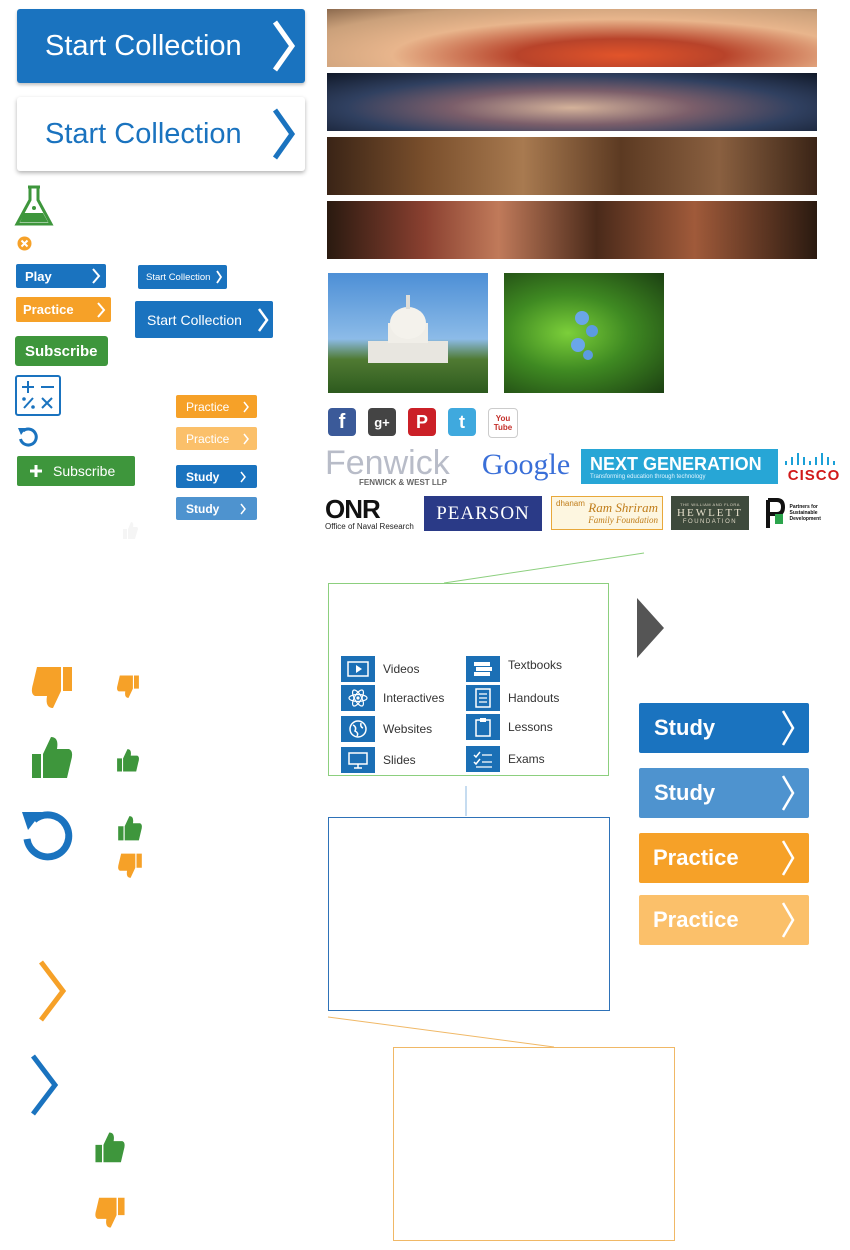 The width and height of the screenshot is (850, 1250). I want to click on google-plus-icon: g+, so click(382, 422).